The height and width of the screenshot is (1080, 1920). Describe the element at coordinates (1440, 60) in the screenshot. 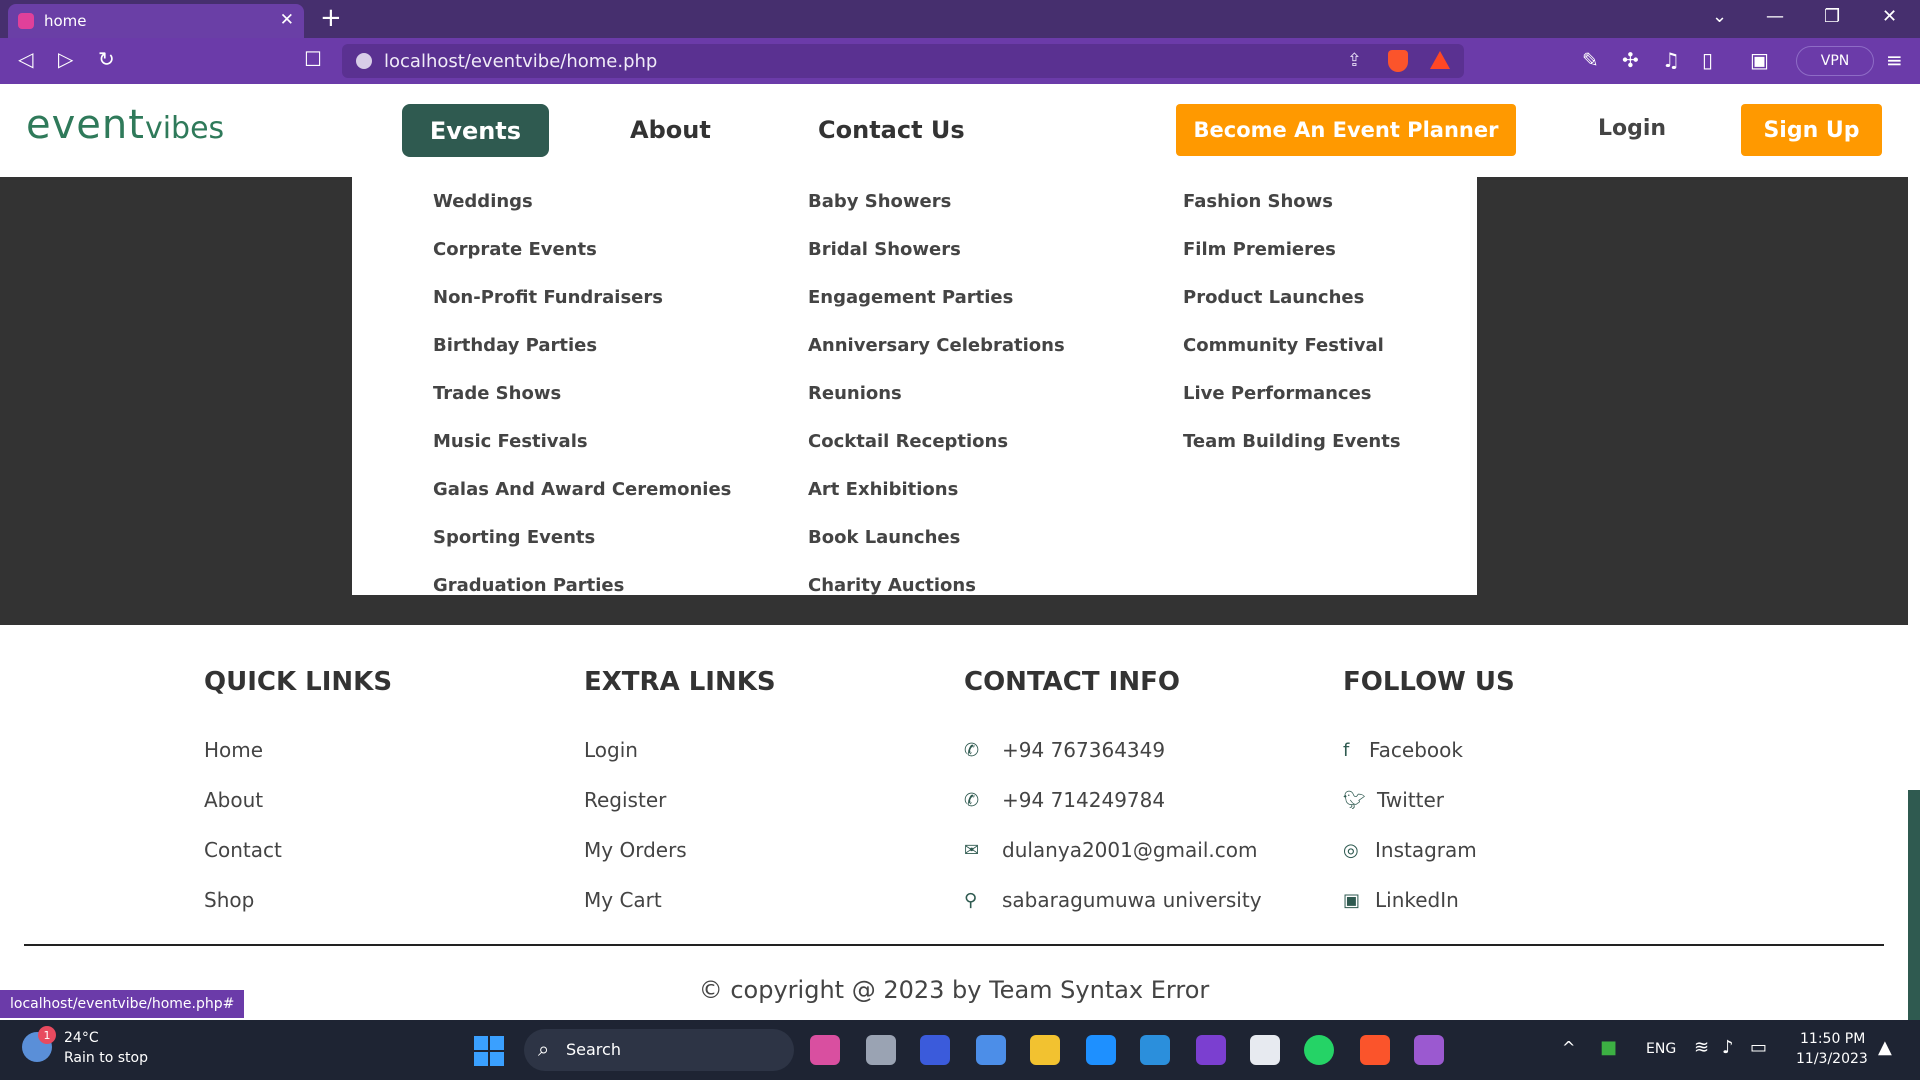

I see `brave-rewards-icon` at that location.